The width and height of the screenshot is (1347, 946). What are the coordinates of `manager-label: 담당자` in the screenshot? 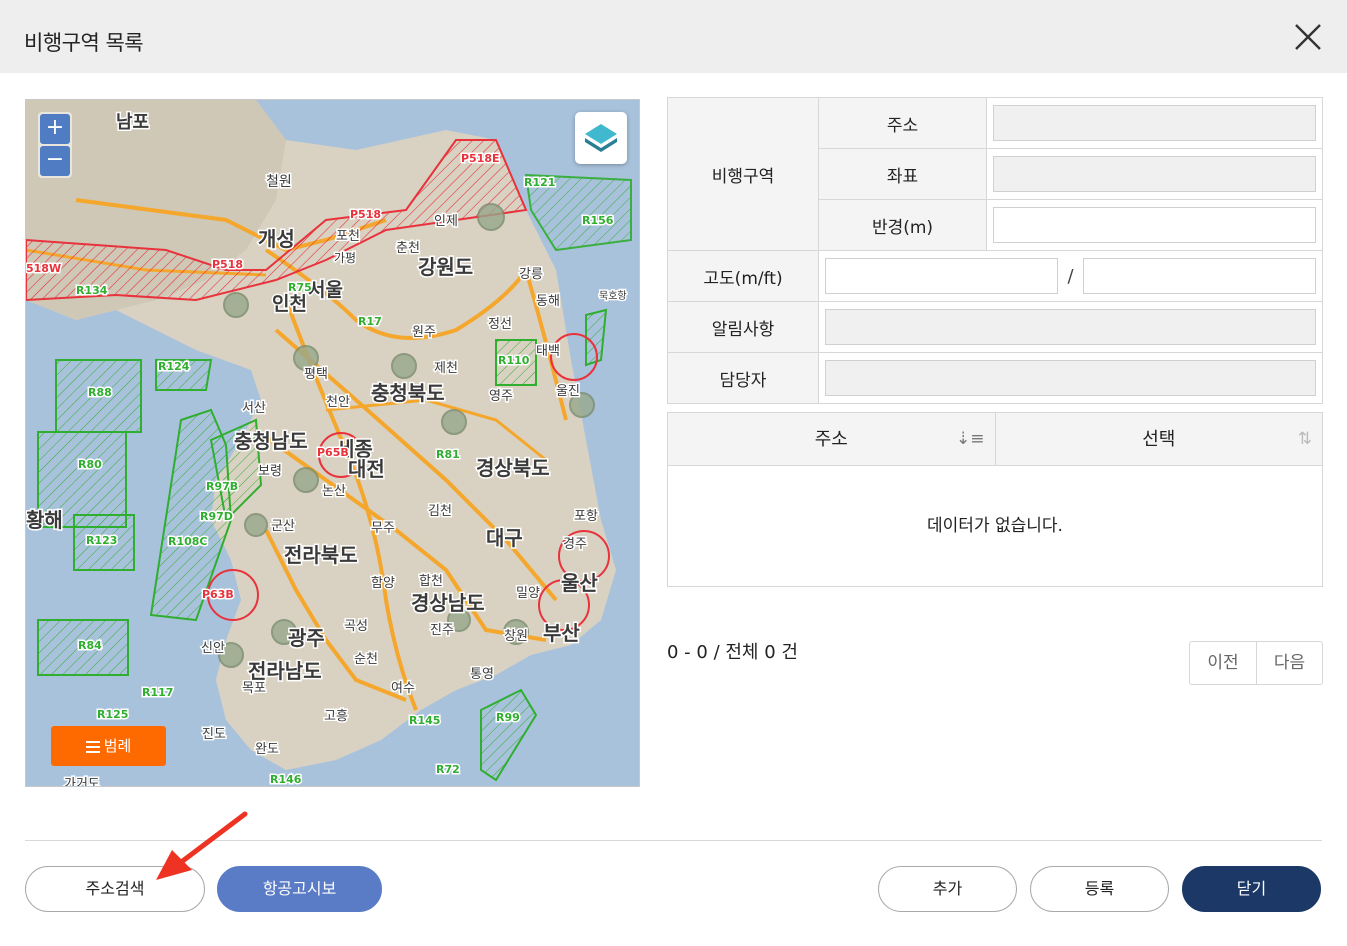 It's located at (743, 378).